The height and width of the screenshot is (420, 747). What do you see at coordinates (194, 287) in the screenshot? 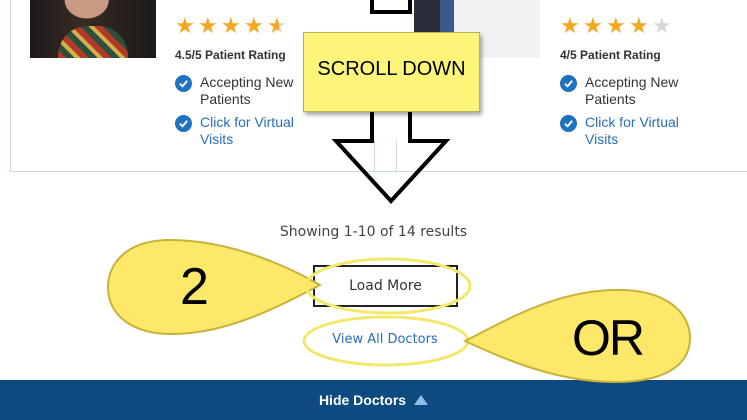
I see `step-number-label: 2` at bounding box center [194, 287].